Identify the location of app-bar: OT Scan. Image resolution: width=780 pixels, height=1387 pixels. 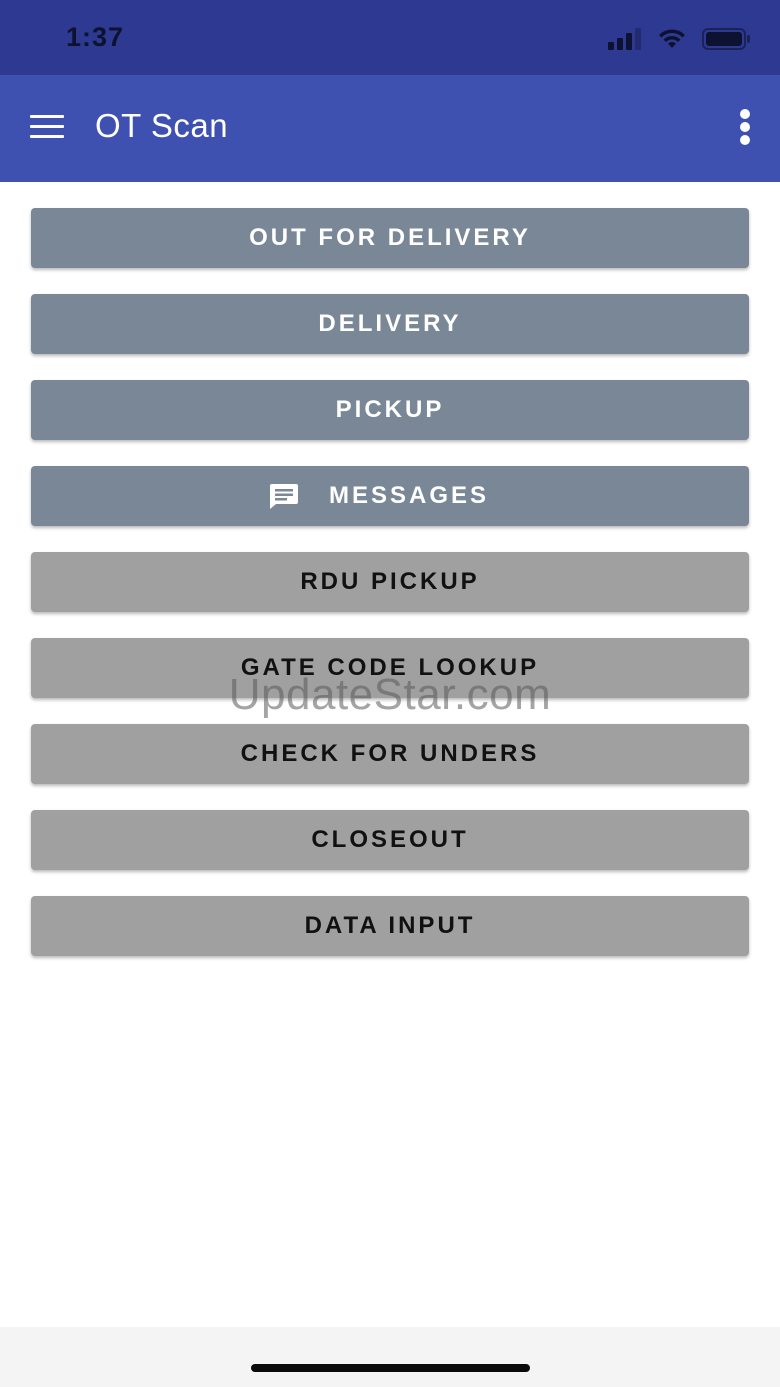
(390, 128).